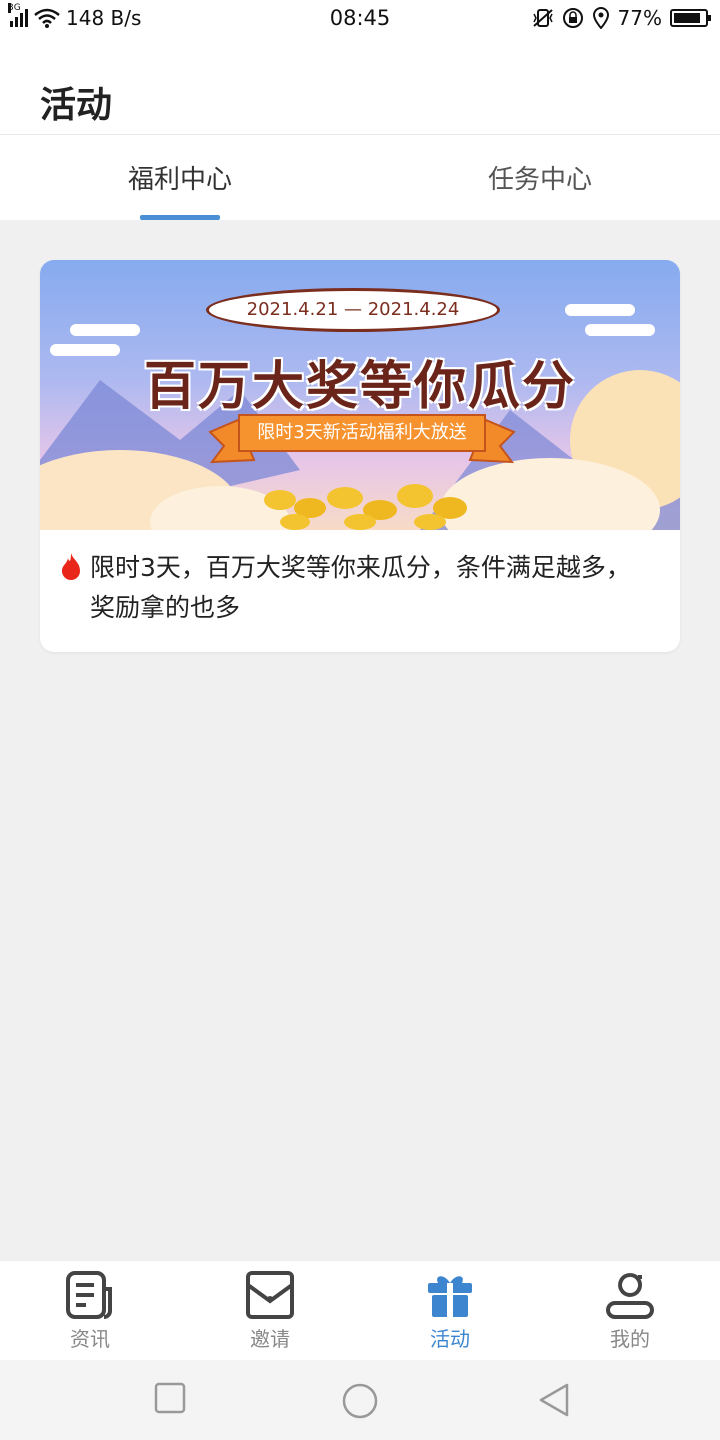 This screenshot has height=1440, width=720. I want to click on tab-bar: 福利中心 任务中心, so click(360, 177).